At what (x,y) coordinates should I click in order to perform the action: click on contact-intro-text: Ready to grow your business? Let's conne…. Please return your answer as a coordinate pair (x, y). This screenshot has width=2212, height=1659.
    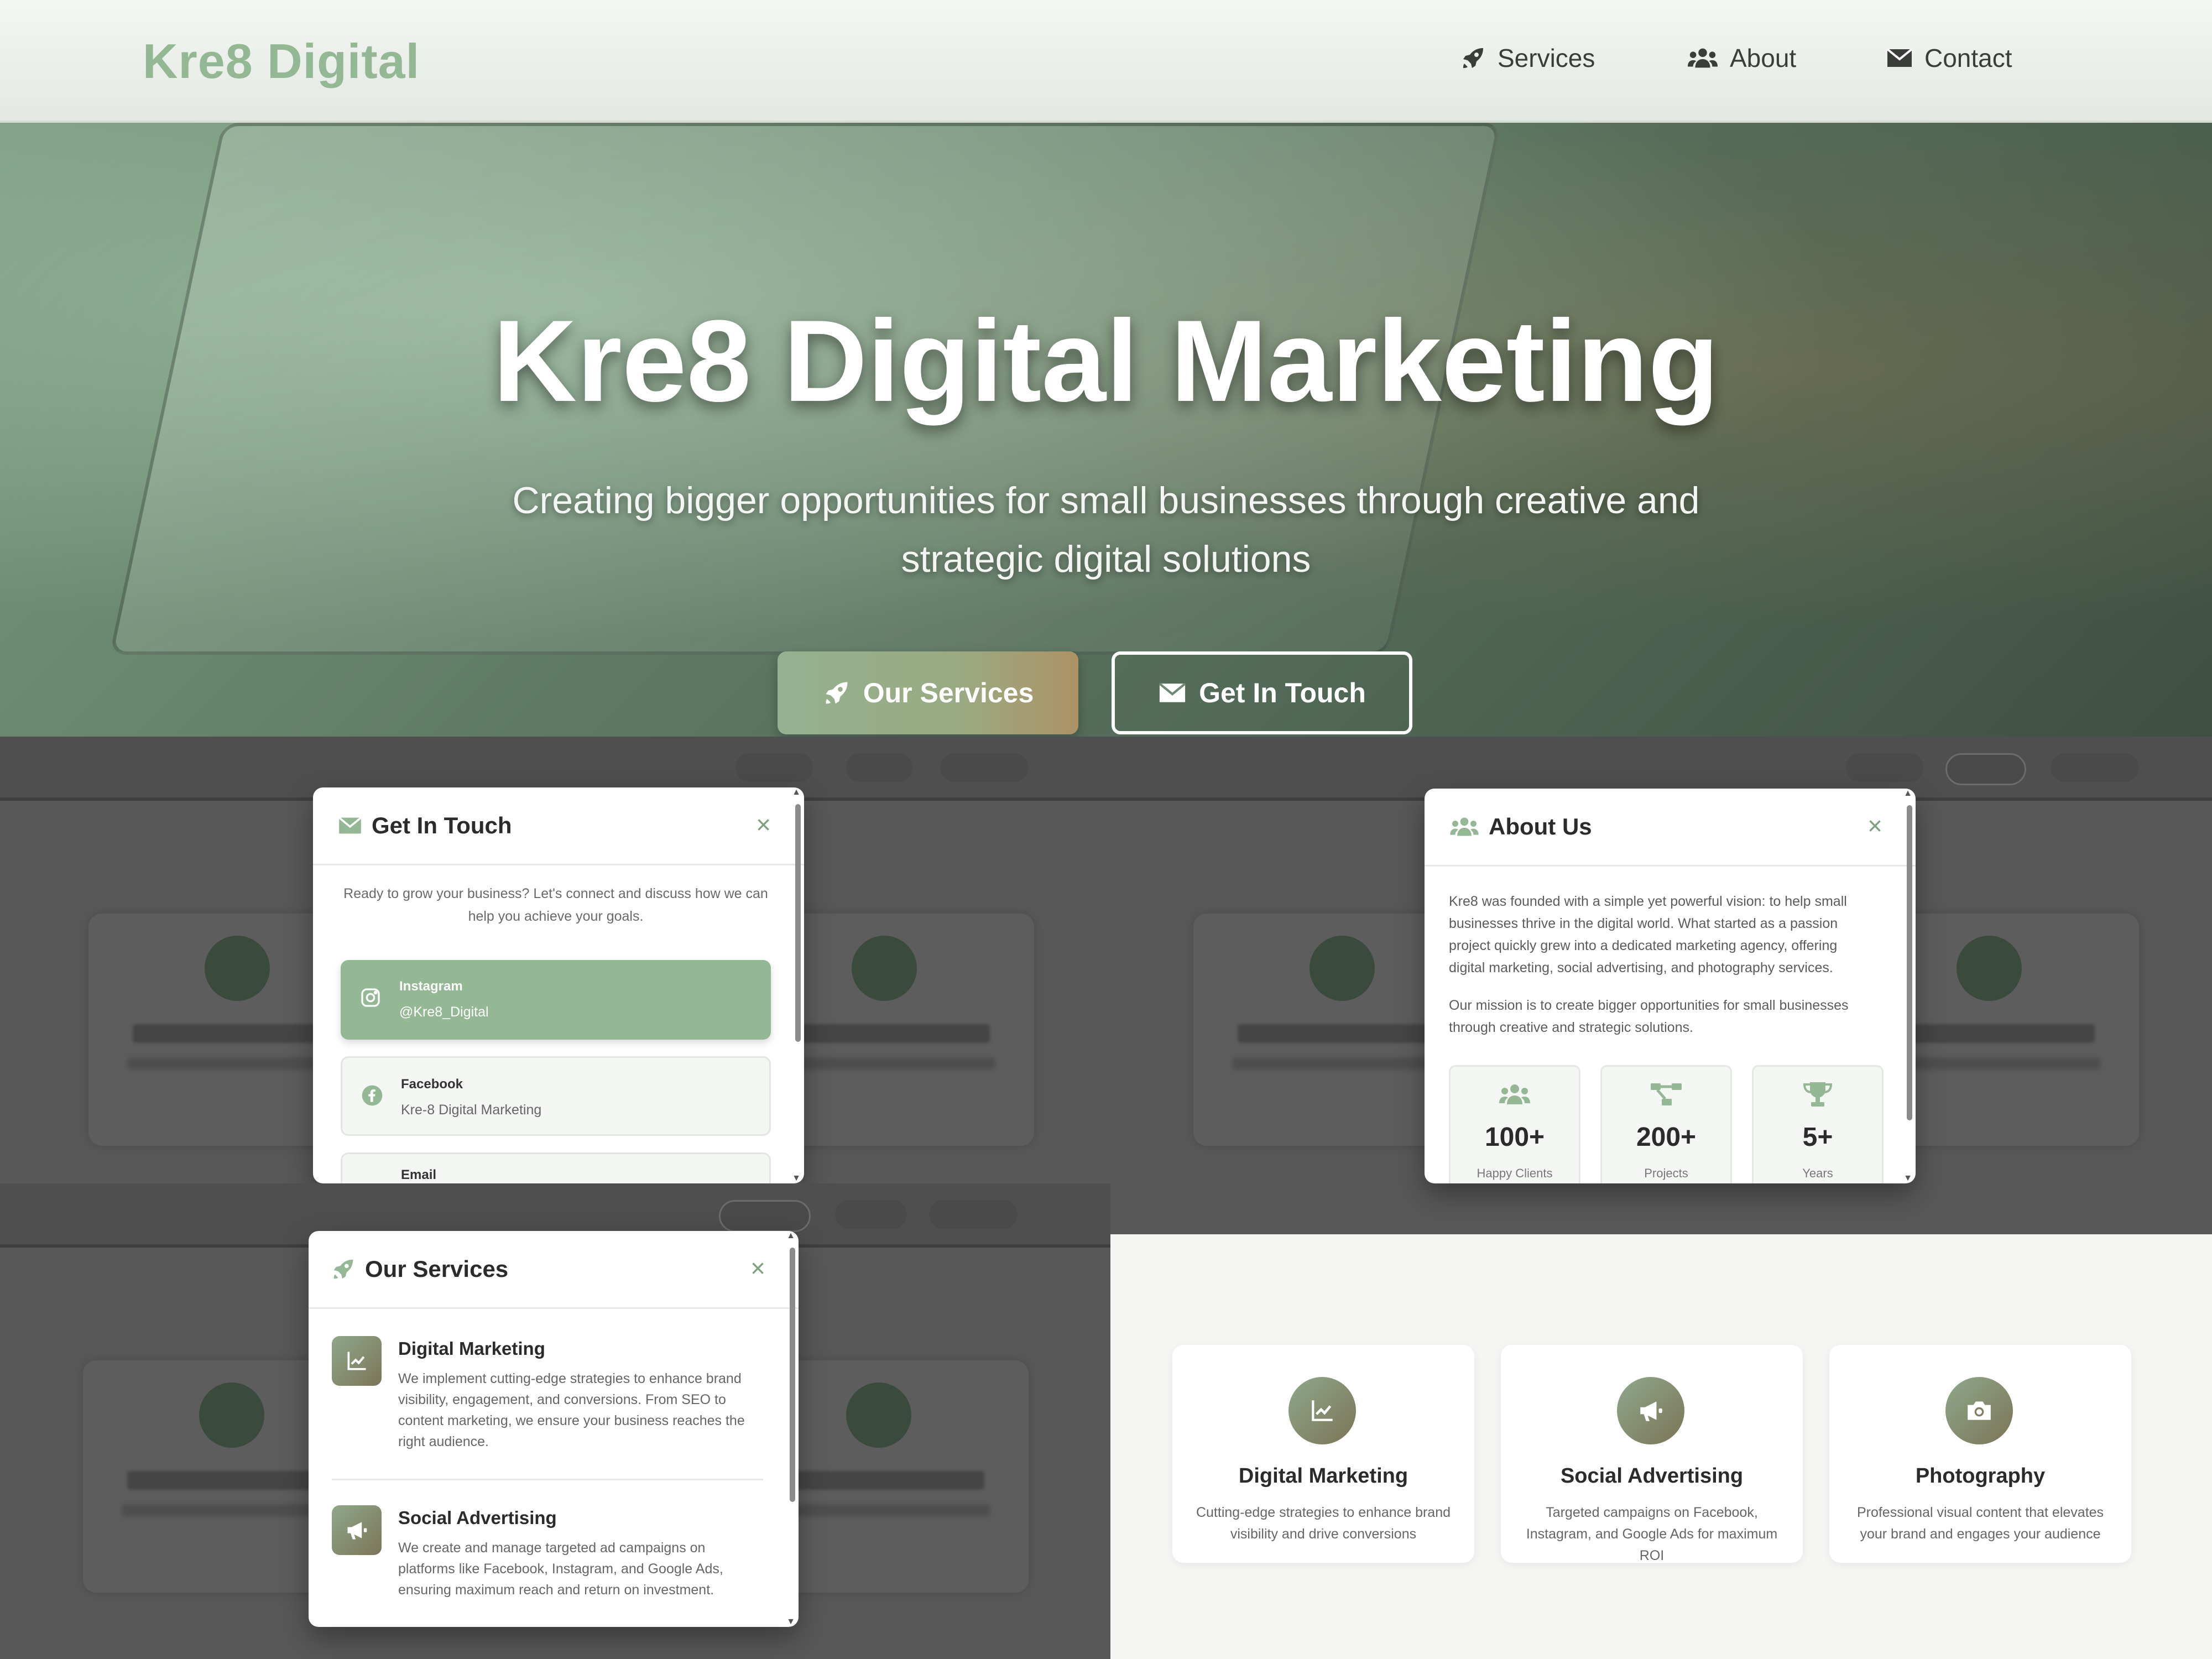
    Looking at the image, I should click on (556, 905).